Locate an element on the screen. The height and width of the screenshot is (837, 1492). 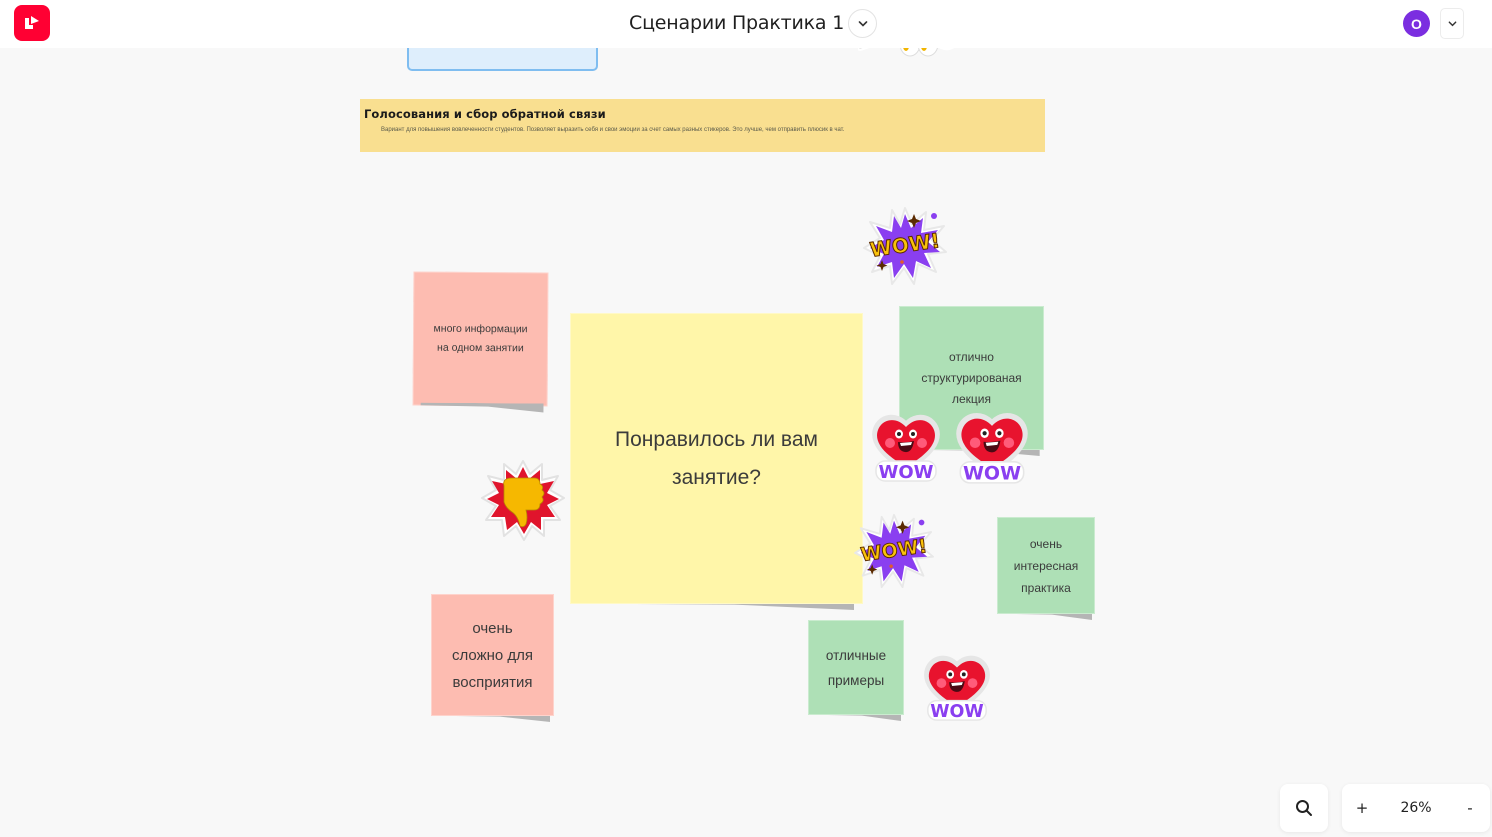
zoom-in-button: + is located at coordinates (1362, 808).